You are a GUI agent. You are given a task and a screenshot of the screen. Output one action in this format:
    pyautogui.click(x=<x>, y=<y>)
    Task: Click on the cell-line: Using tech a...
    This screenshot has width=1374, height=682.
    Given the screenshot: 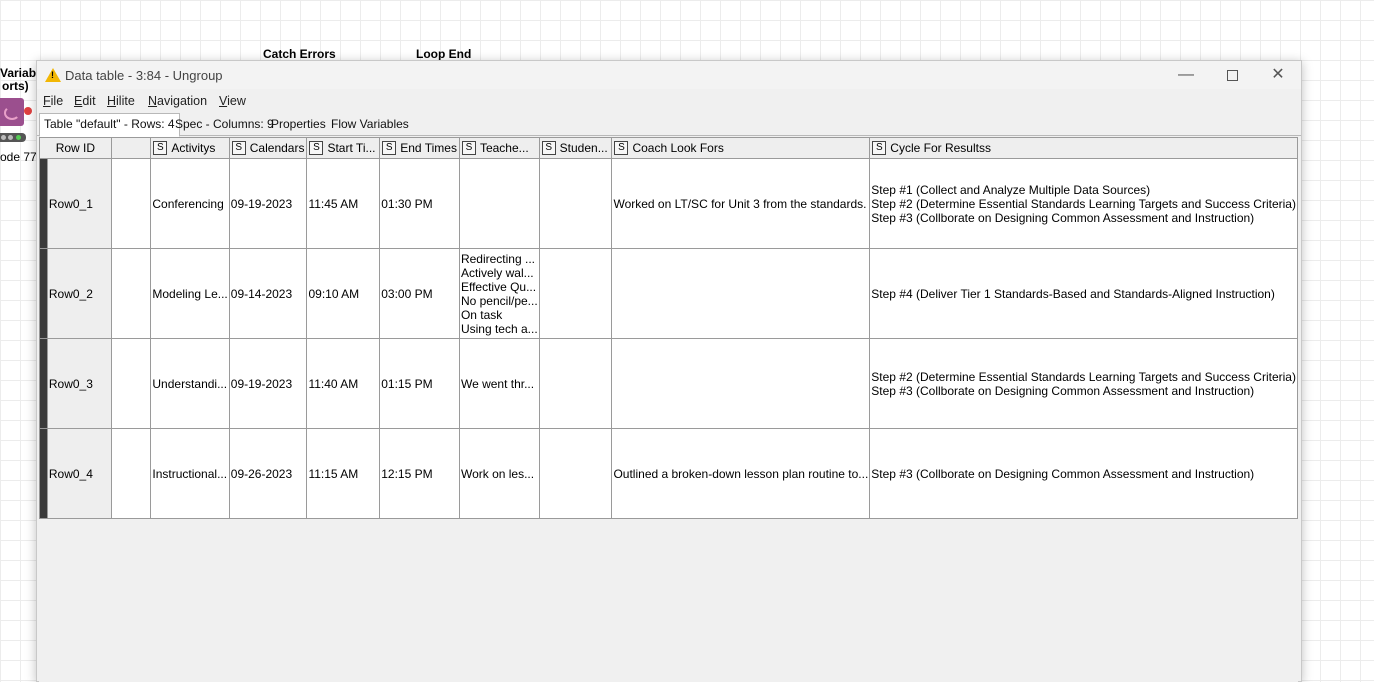 What is the action you would take?
    pyautogui.click(x=499, y=328)
    